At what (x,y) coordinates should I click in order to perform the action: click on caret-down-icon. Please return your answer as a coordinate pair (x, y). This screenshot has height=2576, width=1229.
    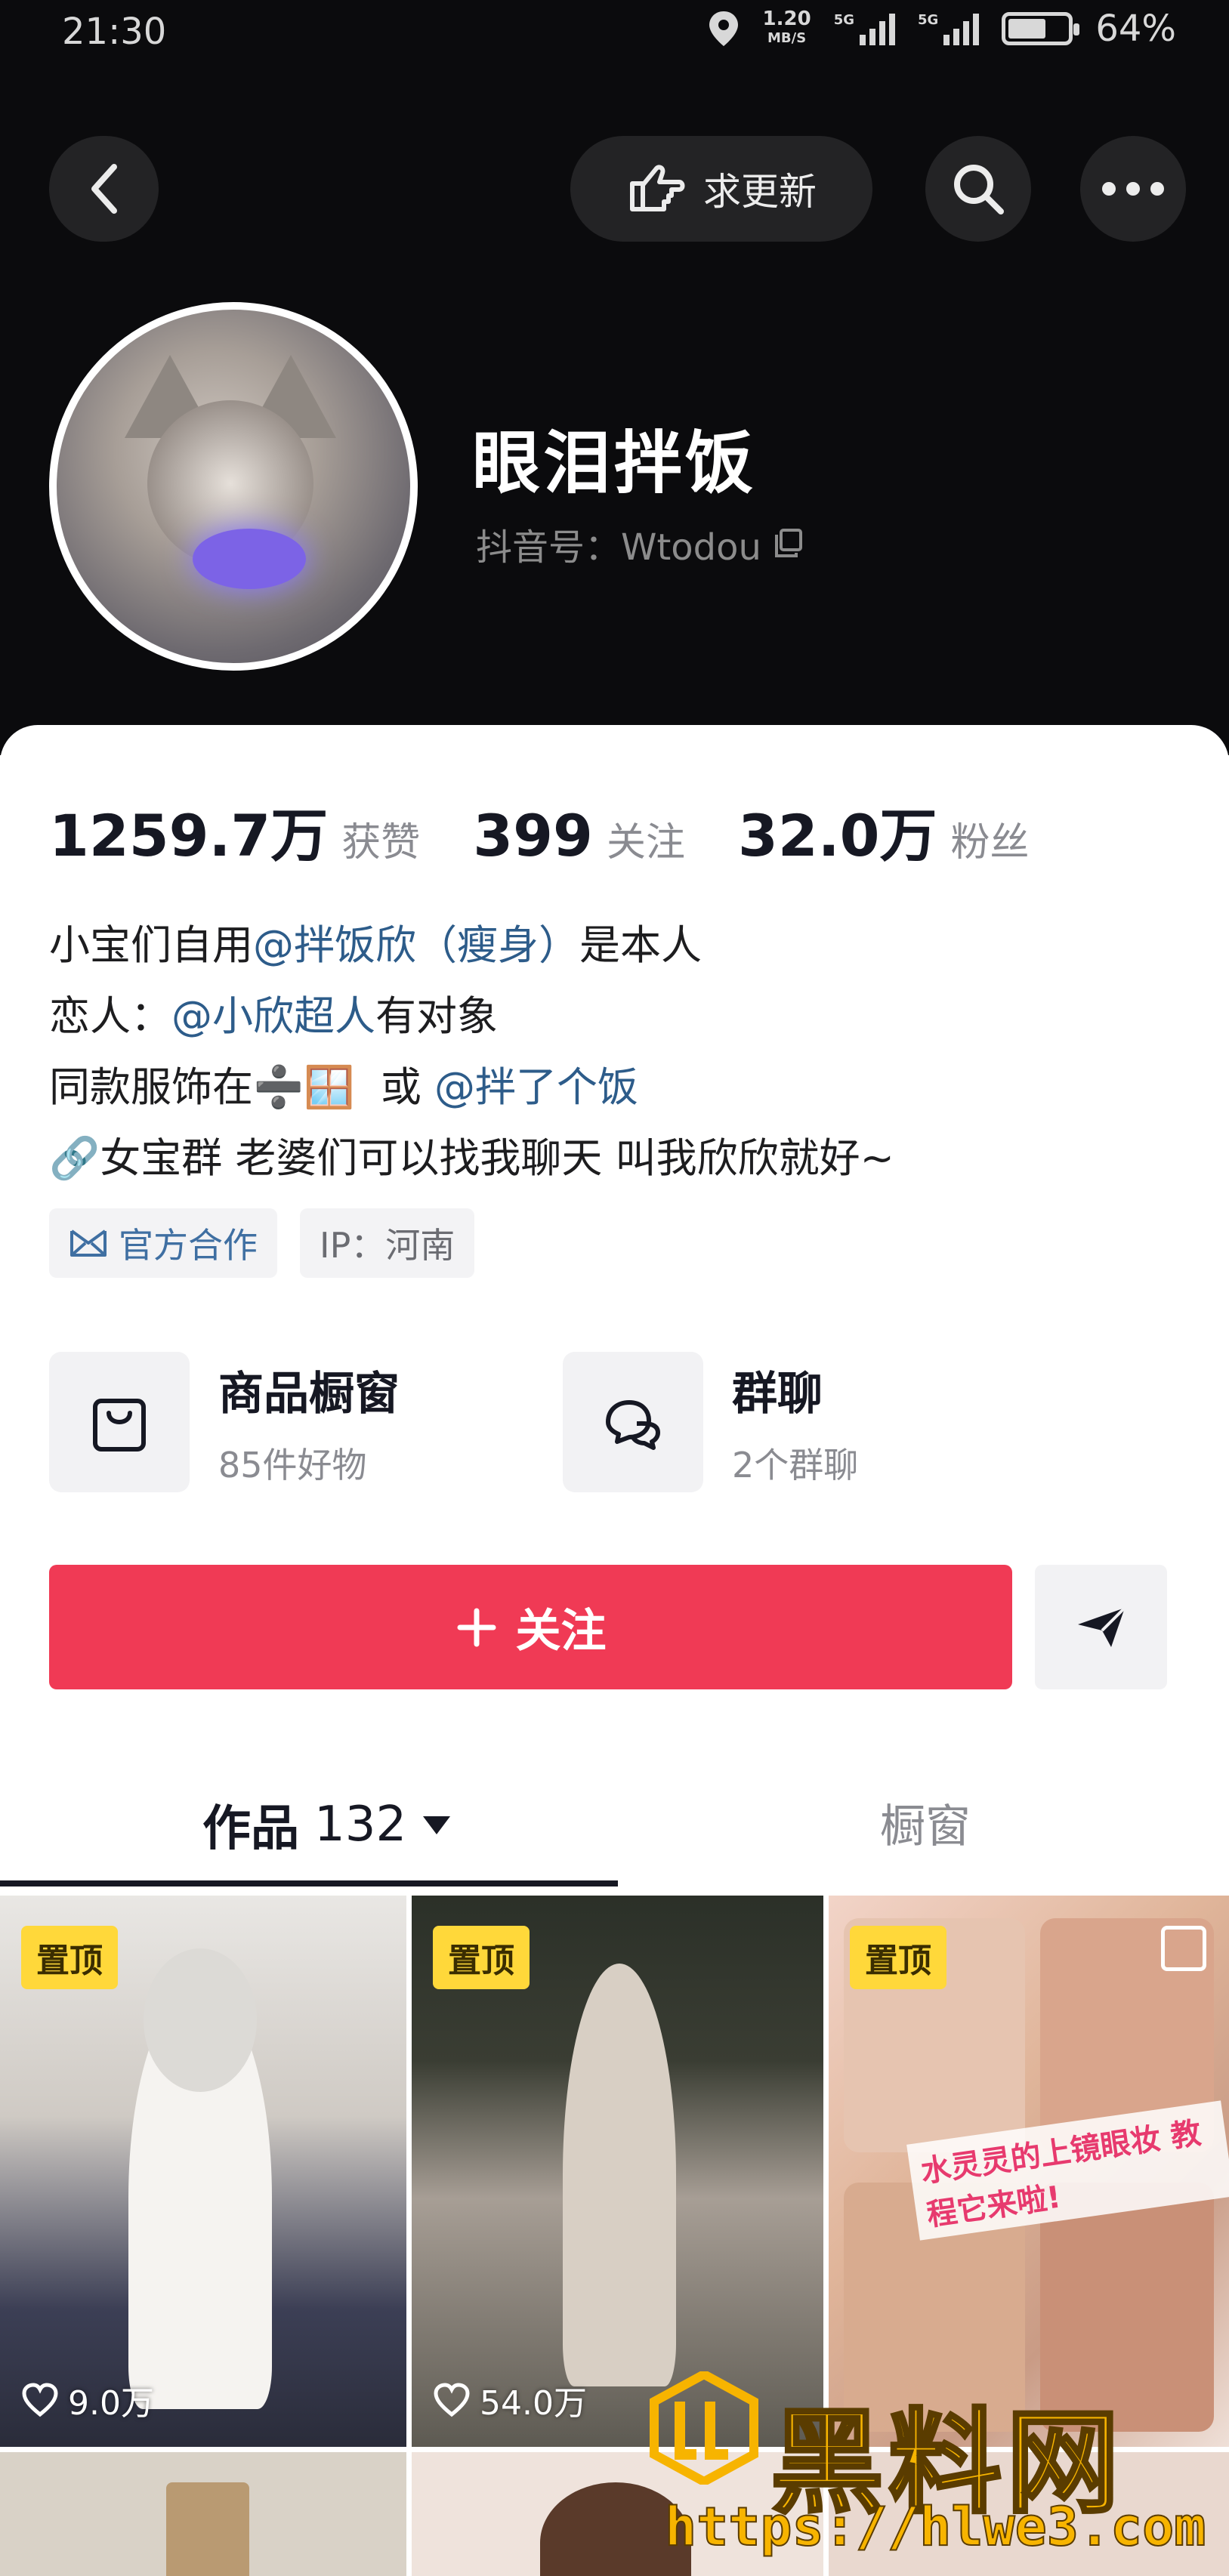
    Looking at the image, I should click on (437, 1825).